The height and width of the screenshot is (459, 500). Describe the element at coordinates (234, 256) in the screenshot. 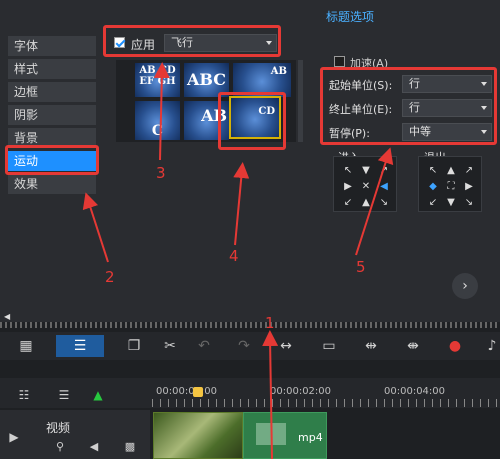

I see `callout-4: 4` at that location.